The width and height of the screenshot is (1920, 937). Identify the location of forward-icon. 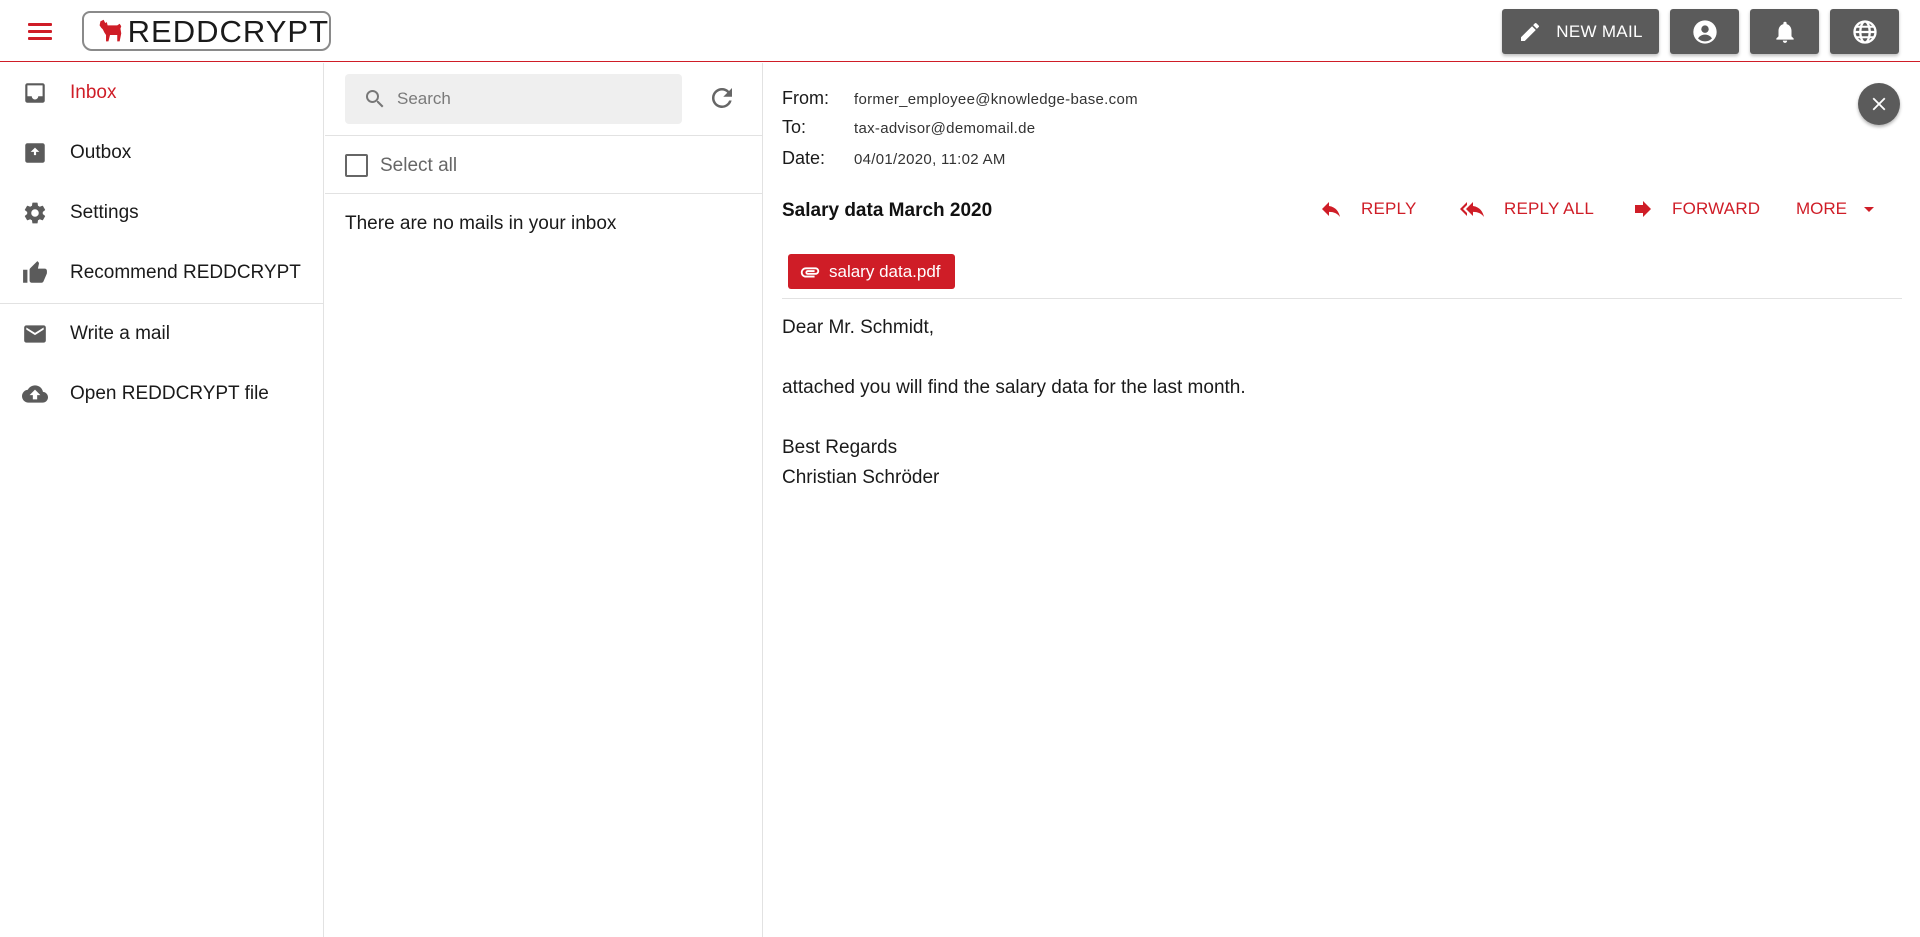
(1643, 209).